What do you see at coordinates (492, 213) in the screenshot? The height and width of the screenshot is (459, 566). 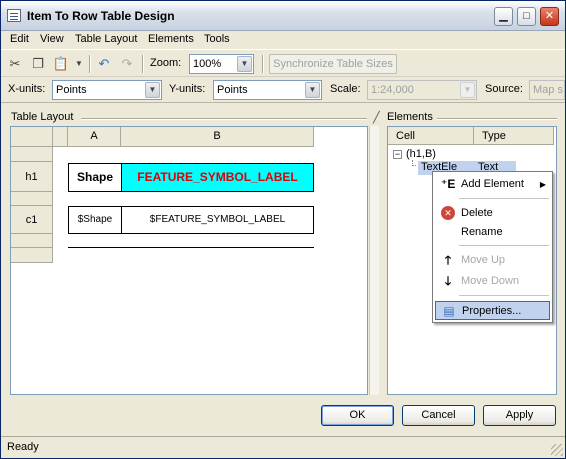 I see `menu-delete: ✕ Delete` at bounding box center [492, 213].